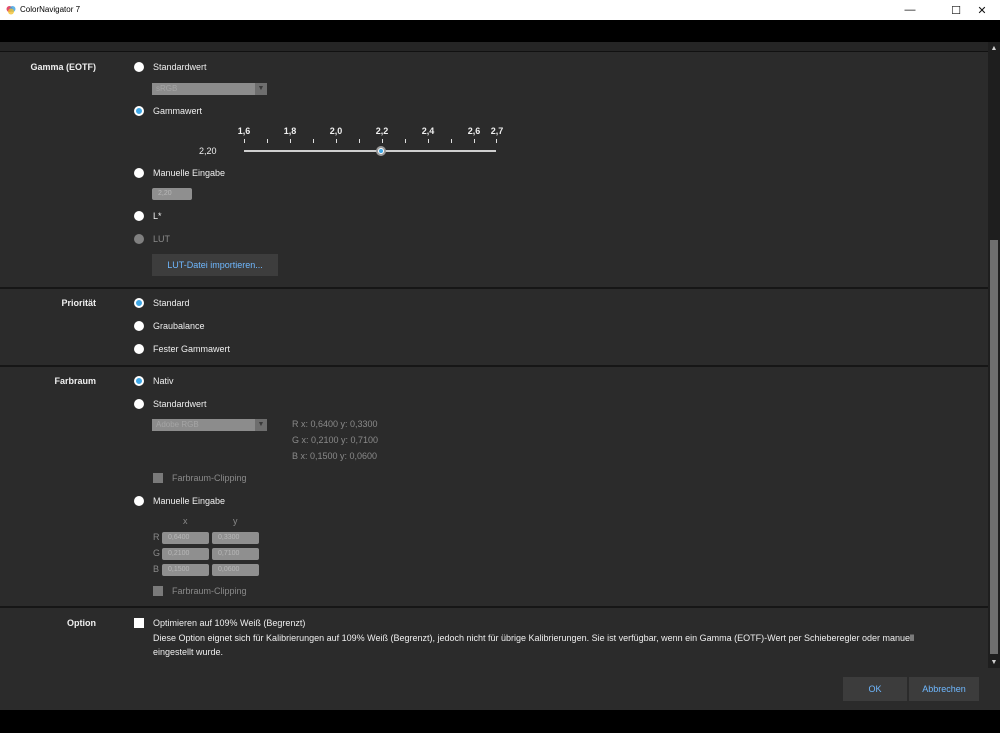 This screenshot has width=1000, height=733. Describe the element at coordinates (500, 689) in the screenshot. I see `dialog-footer: OK Abbrechen` at that location.